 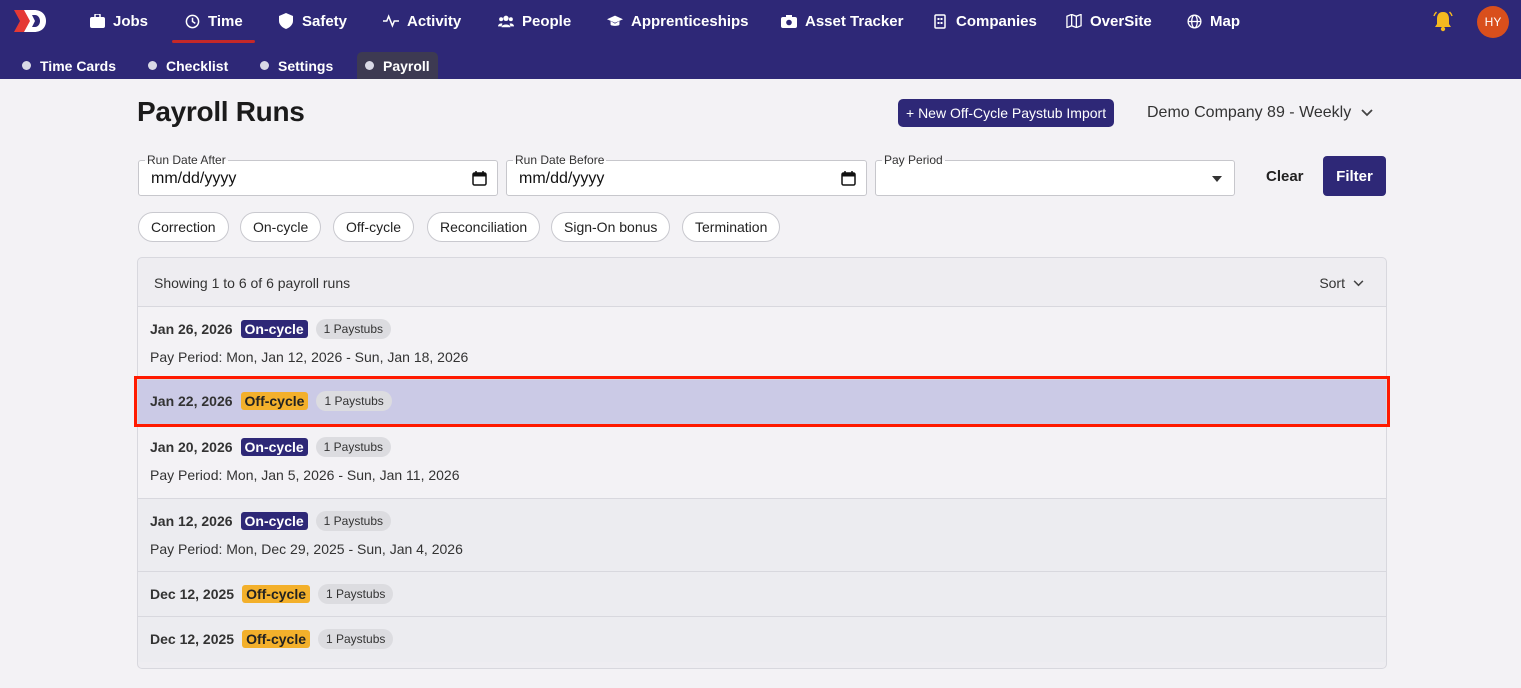 I want to click on chip-sign-on-bonus: Sign-On bonus, so click(x=611, y=227).